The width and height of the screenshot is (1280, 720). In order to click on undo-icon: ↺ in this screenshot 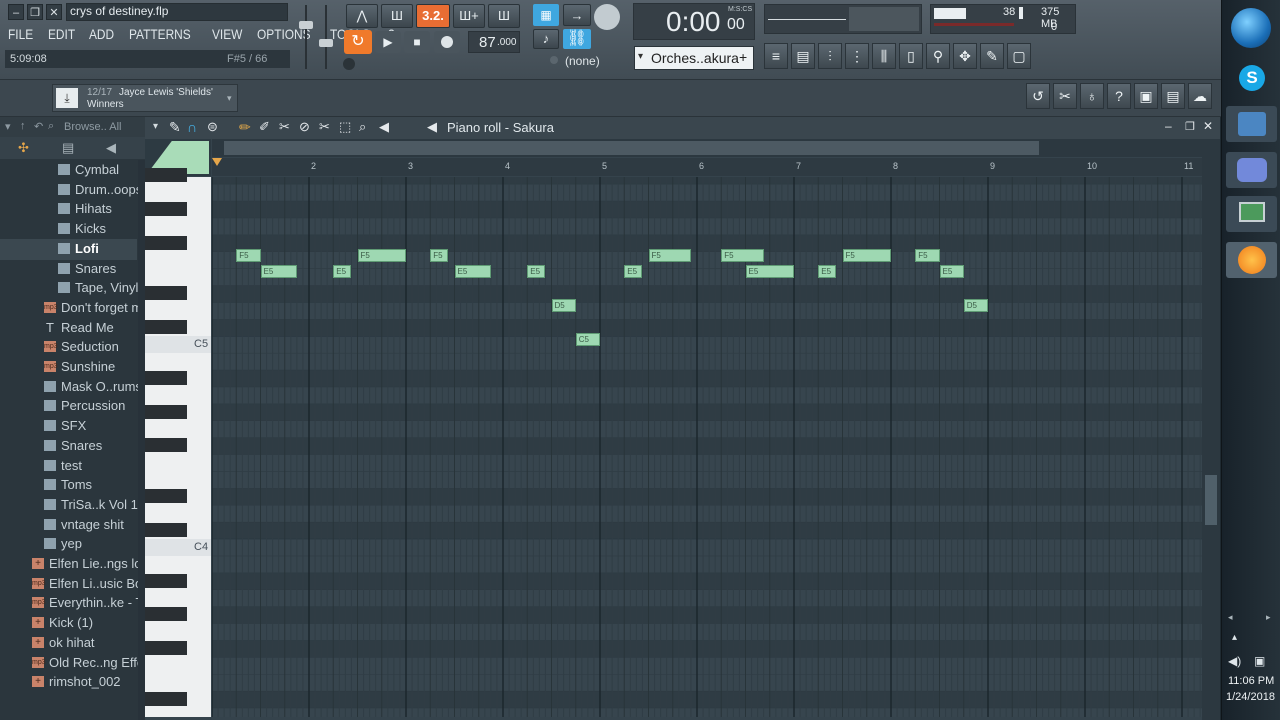, I will do `click(1038, 96)`.